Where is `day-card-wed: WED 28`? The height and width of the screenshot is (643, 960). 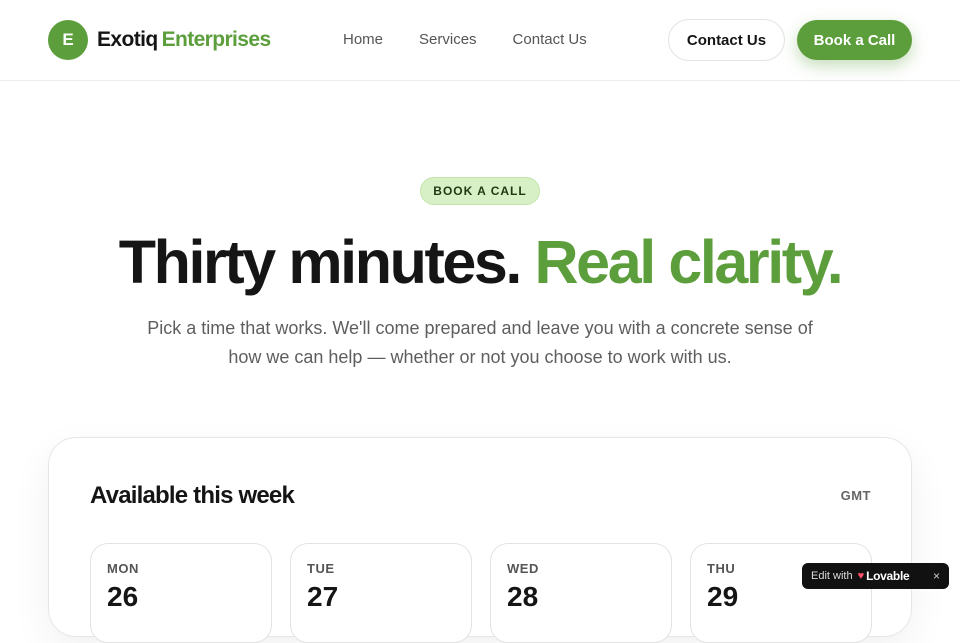
day-card-wed: WED 28 is located at coordinates (581, 593).